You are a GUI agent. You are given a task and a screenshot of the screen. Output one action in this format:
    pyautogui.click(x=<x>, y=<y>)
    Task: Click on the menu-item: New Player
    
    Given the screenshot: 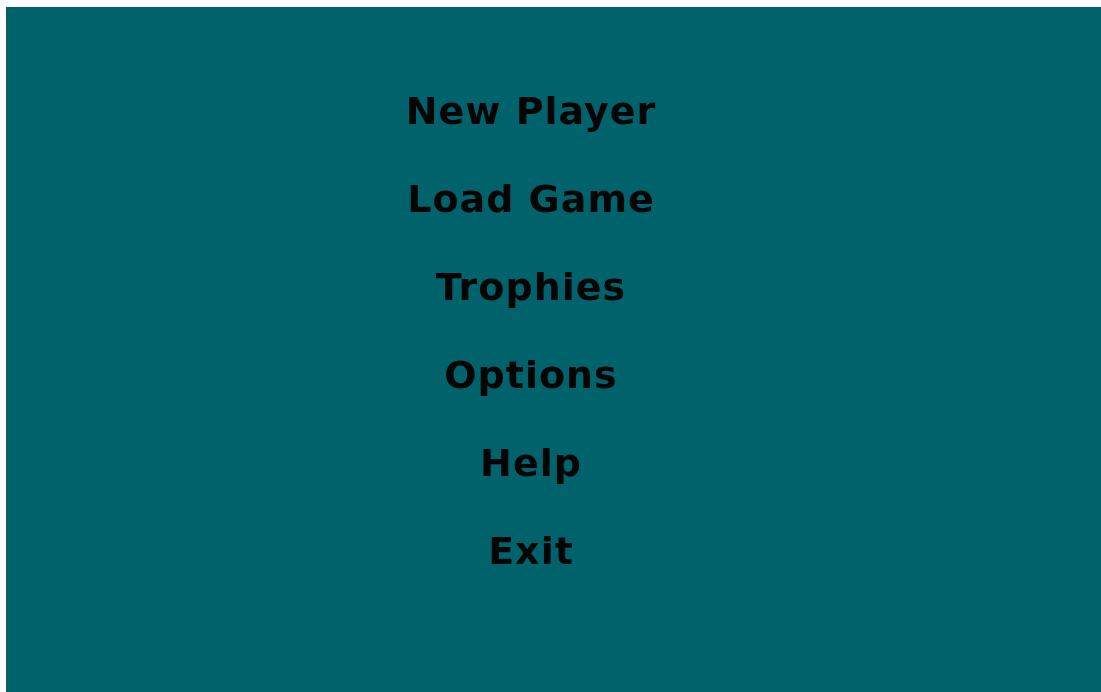 What is the action you would take?
    pyautogui.click(x=531, y=111)
    